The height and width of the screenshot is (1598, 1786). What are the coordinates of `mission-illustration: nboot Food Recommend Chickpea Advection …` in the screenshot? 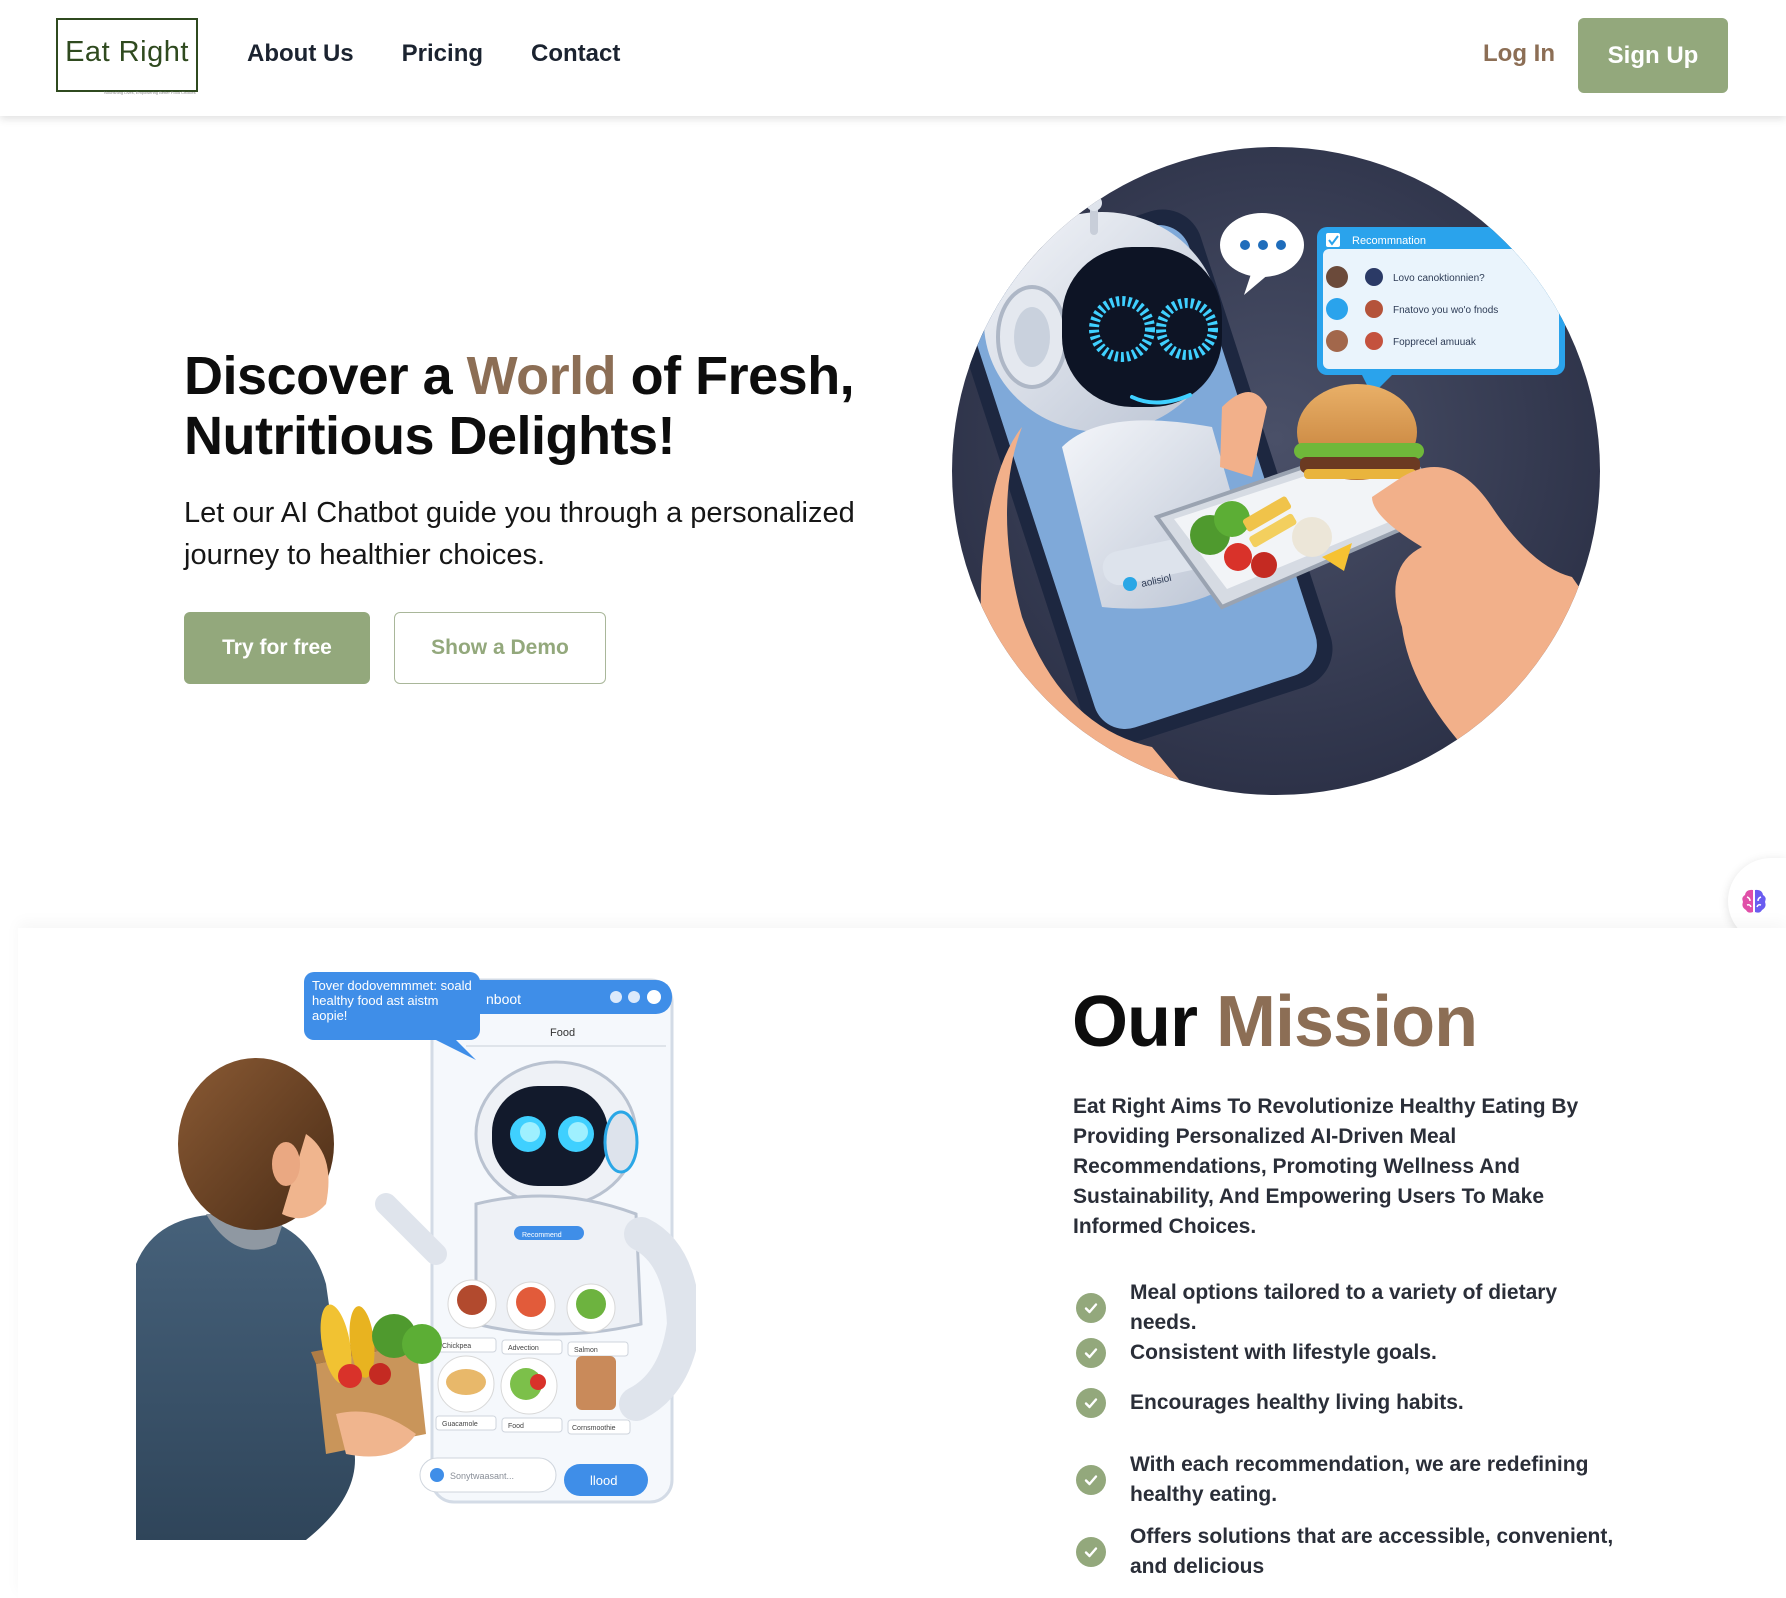 It's located at (416, 1256).